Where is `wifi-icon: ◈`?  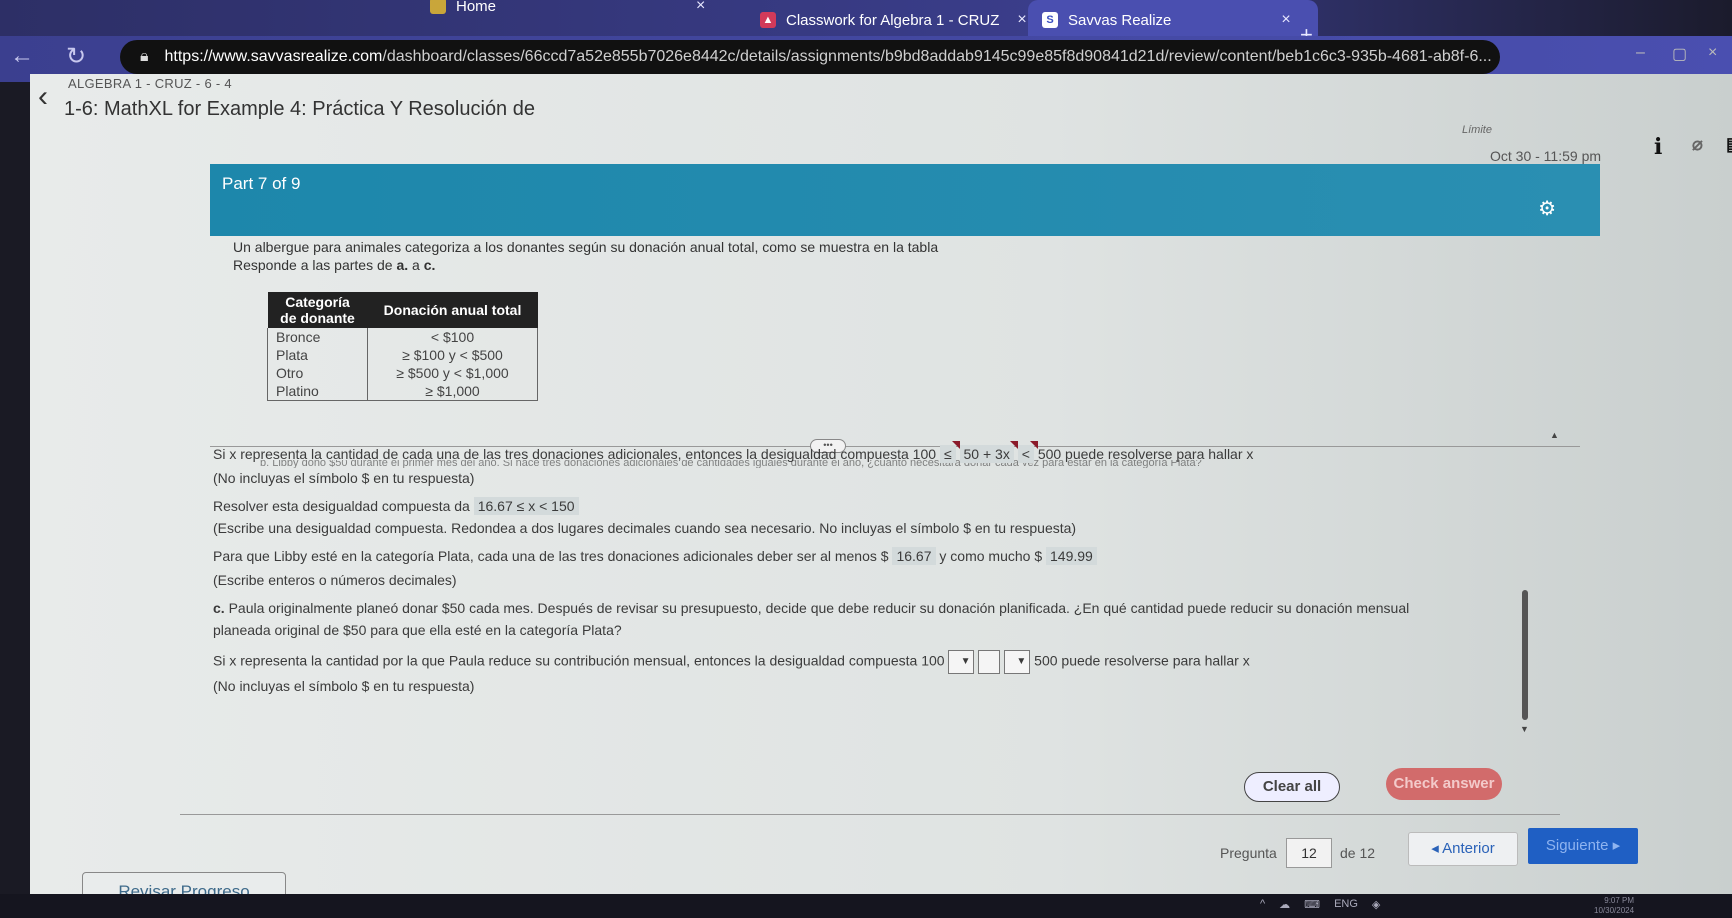
wifi-icon: ◈ is located at coordinates (1376, 904).